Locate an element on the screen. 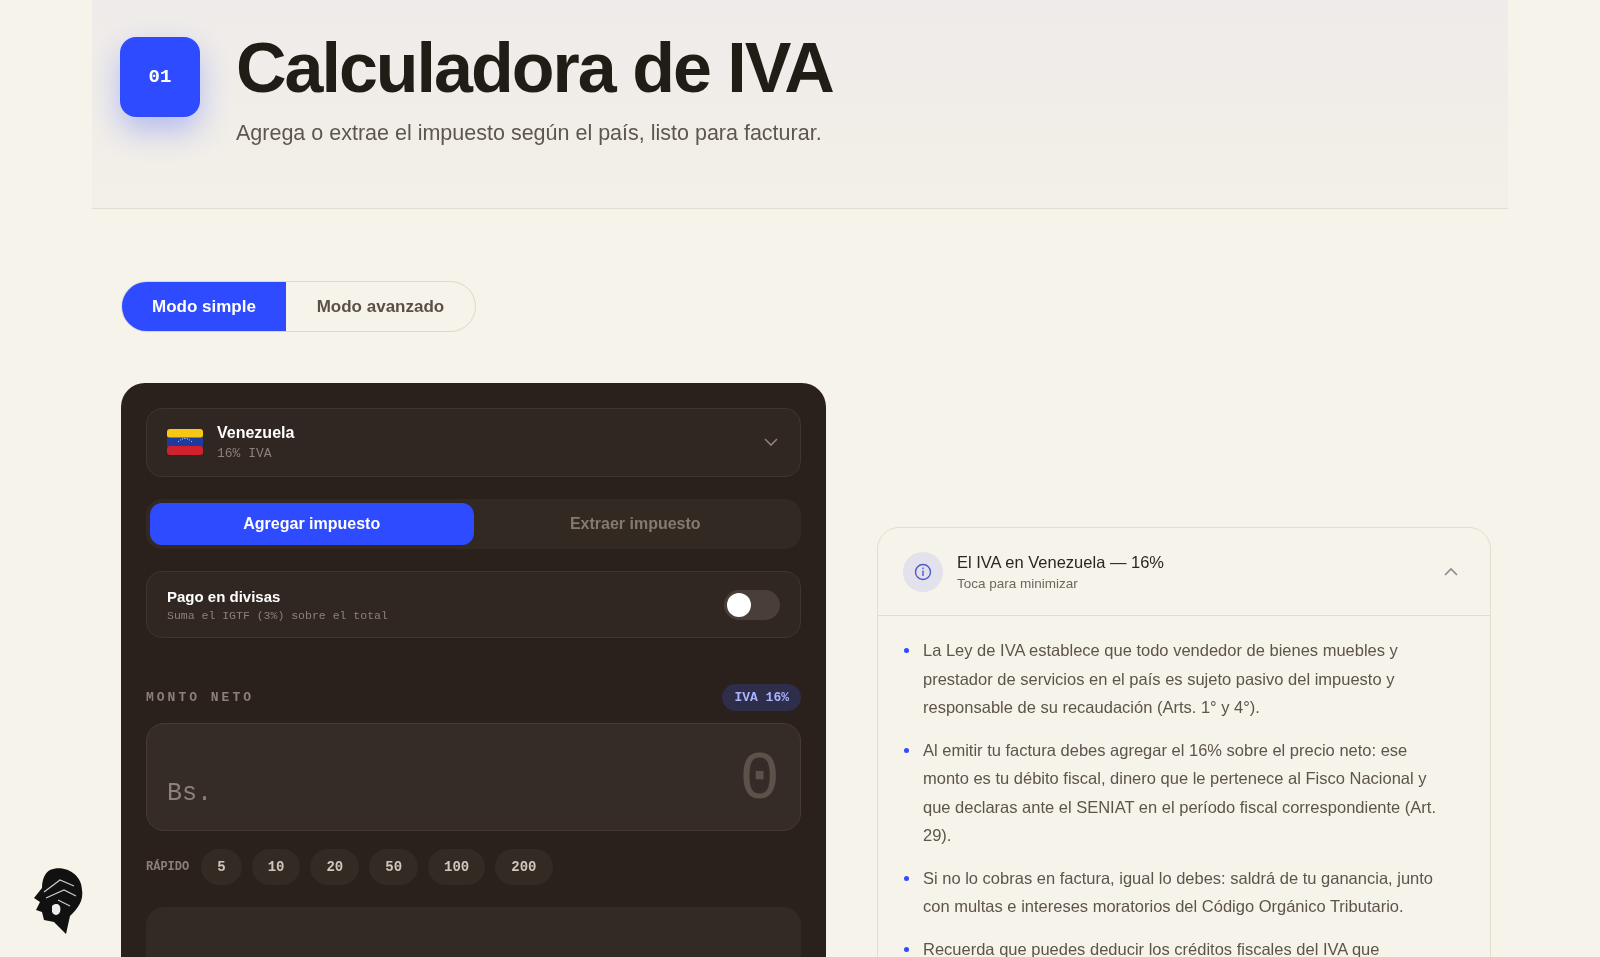 This screenshot has height=957, width=1600. quick-amount-chip: 200 is located at coordinates (524, 866).